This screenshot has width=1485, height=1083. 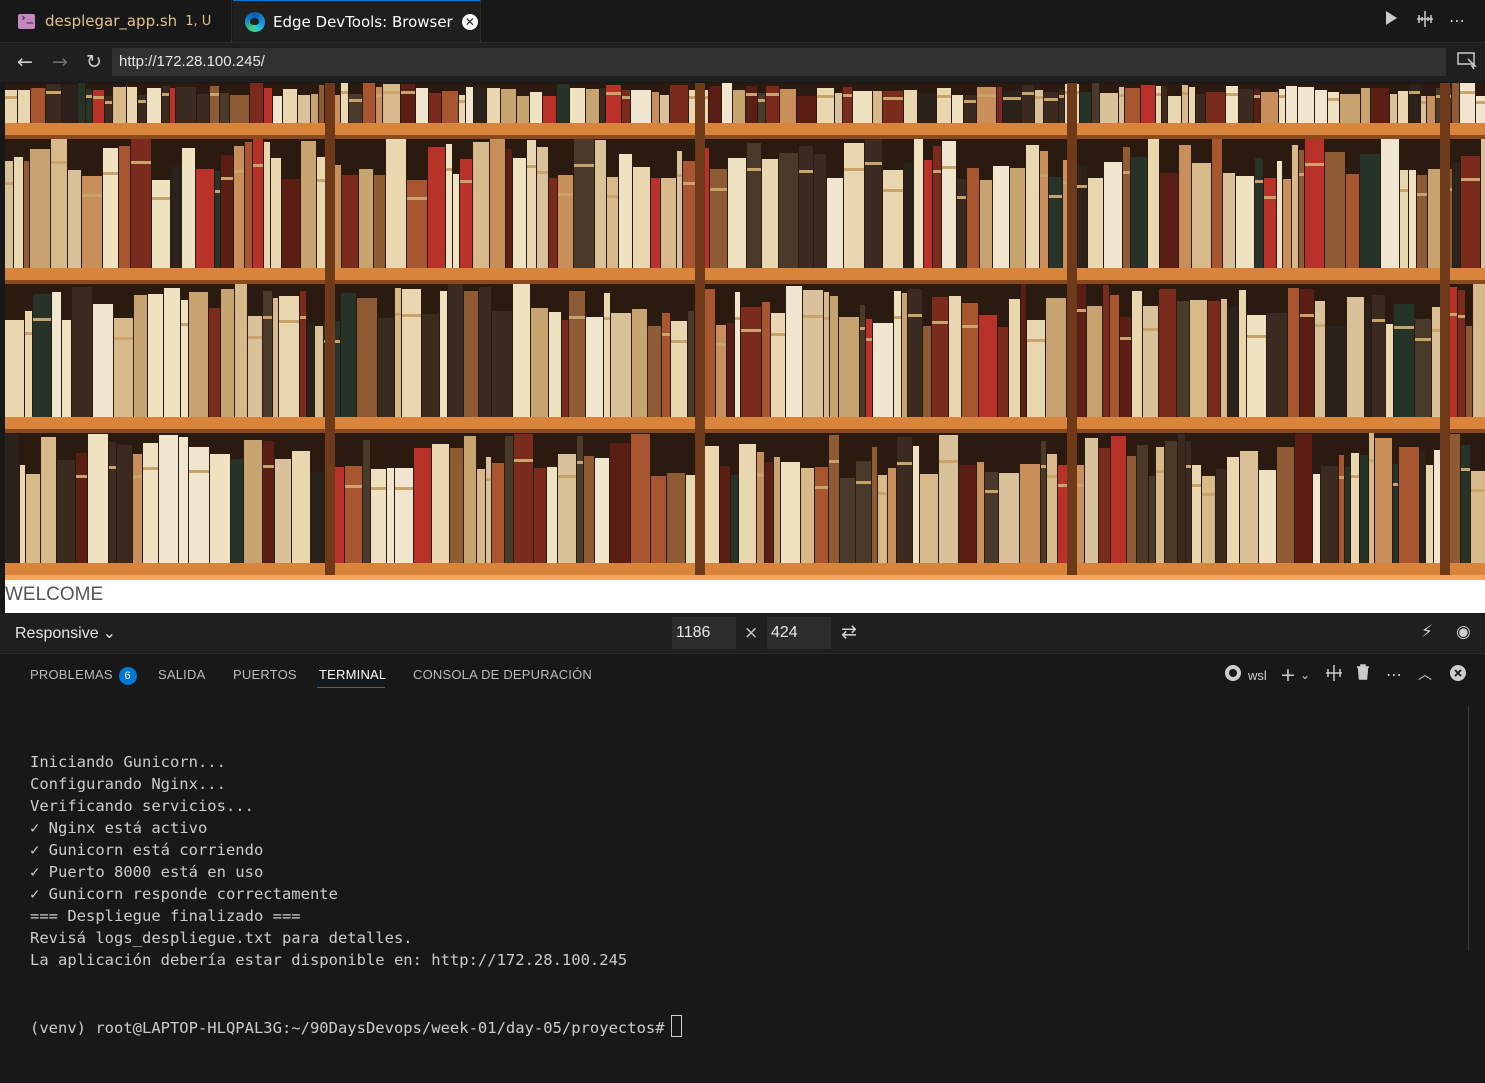 I want to click on tab-problemas: PROBLEMAS 6, so click(x=83, y=676).